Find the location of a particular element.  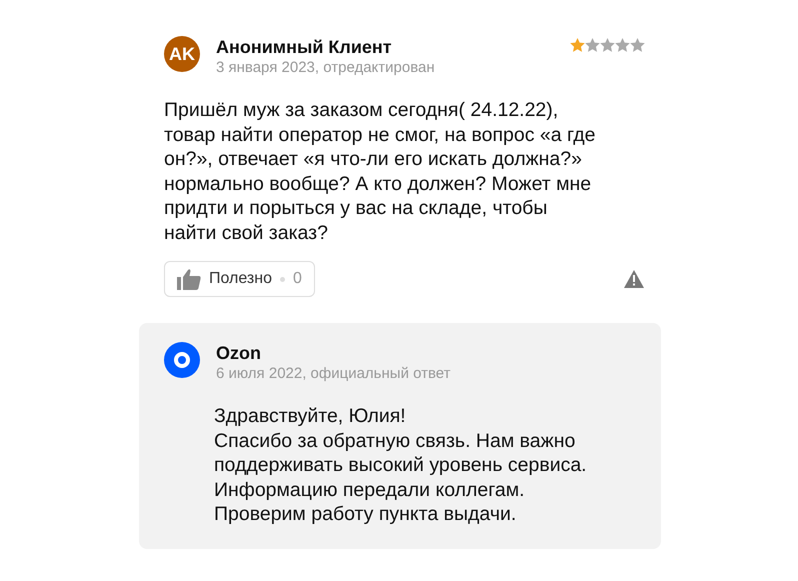

avatar: AK is located at coordinates (182, 54).